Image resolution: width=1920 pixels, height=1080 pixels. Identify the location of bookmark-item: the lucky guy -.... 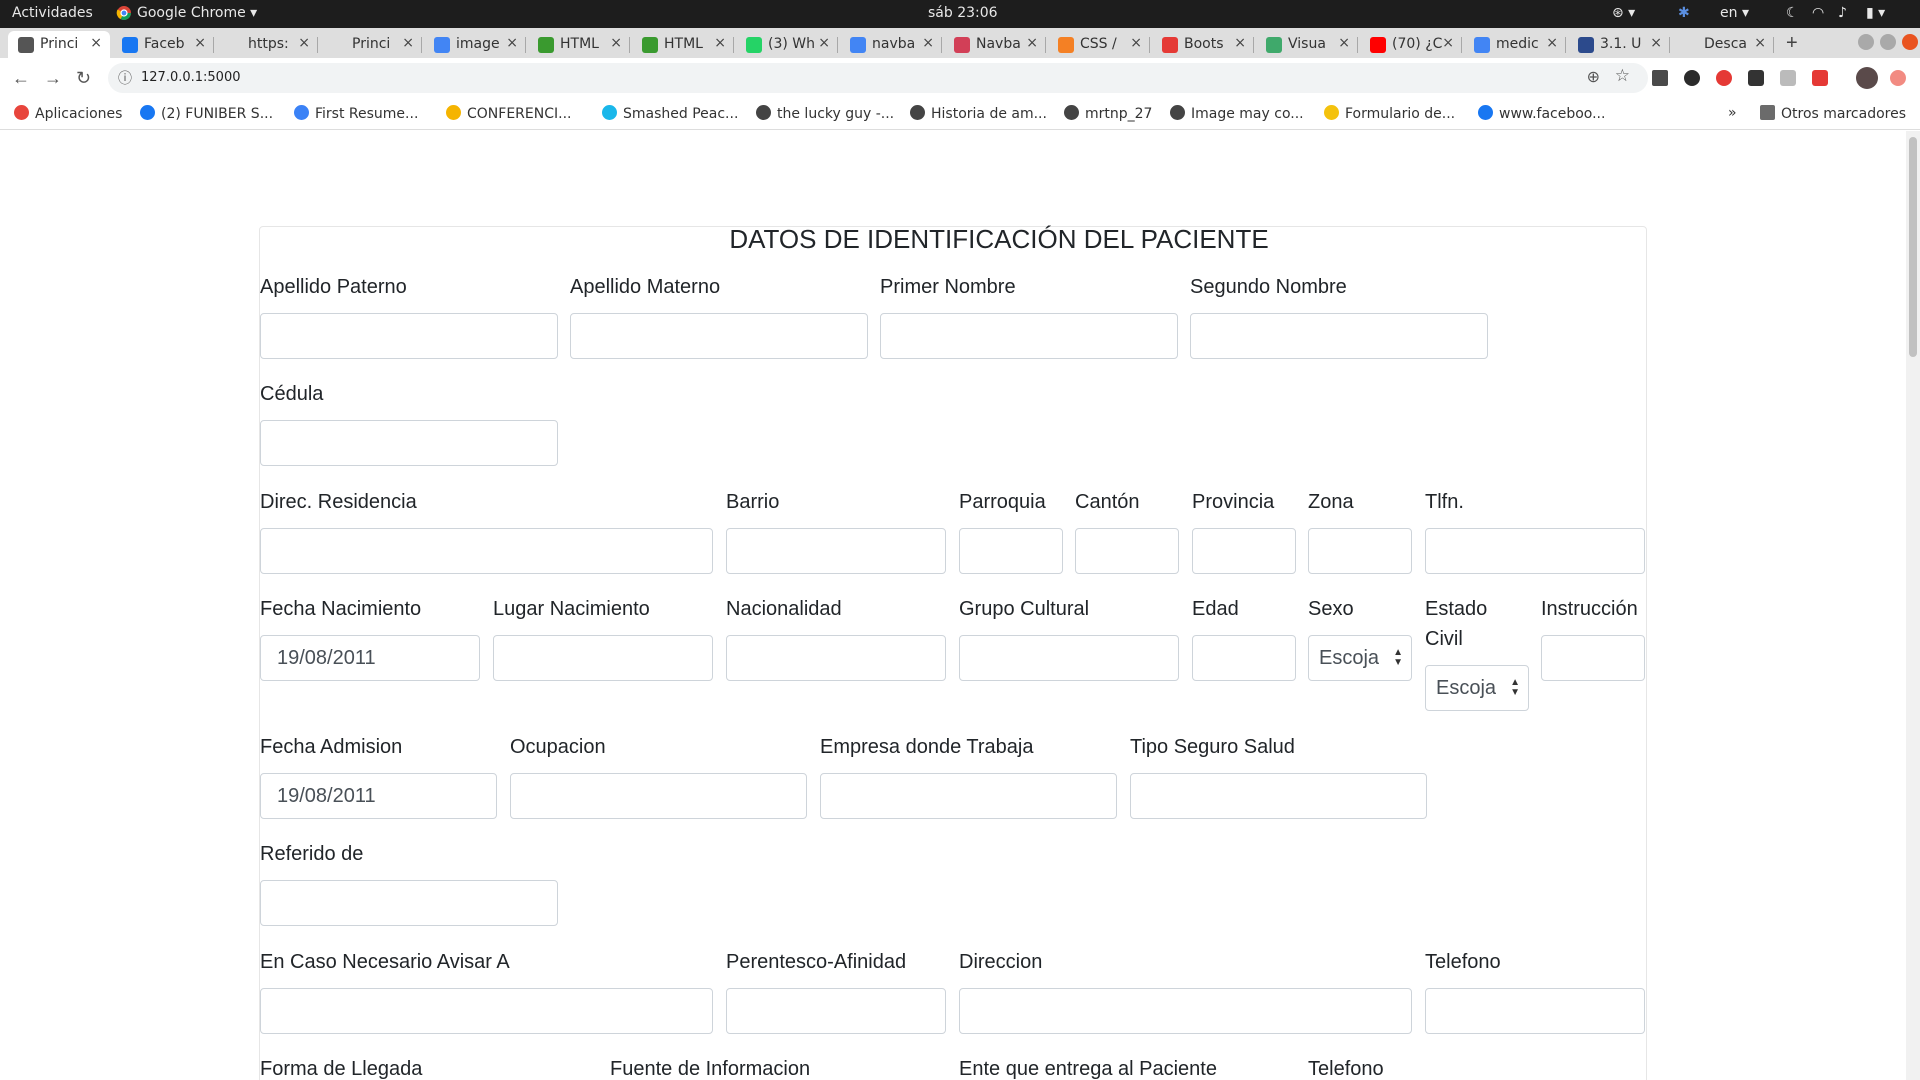
(825, 113).